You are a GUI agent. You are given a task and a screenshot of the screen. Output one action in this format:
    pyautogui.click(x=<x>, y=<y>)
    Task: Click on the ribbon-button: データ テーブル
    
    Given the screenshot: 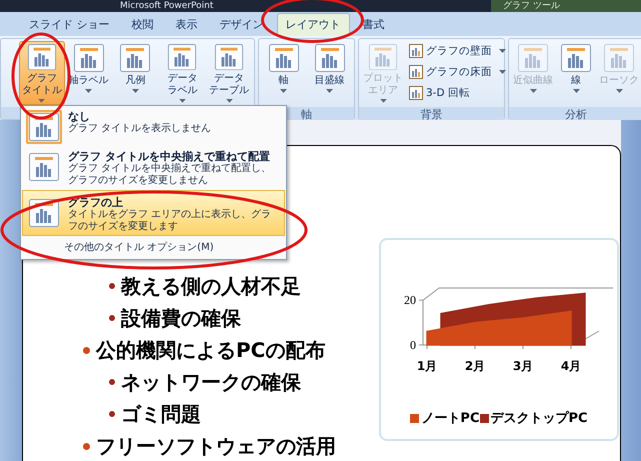 What is the action you would take?
    pyautogui.click(x=229, y=73)
    